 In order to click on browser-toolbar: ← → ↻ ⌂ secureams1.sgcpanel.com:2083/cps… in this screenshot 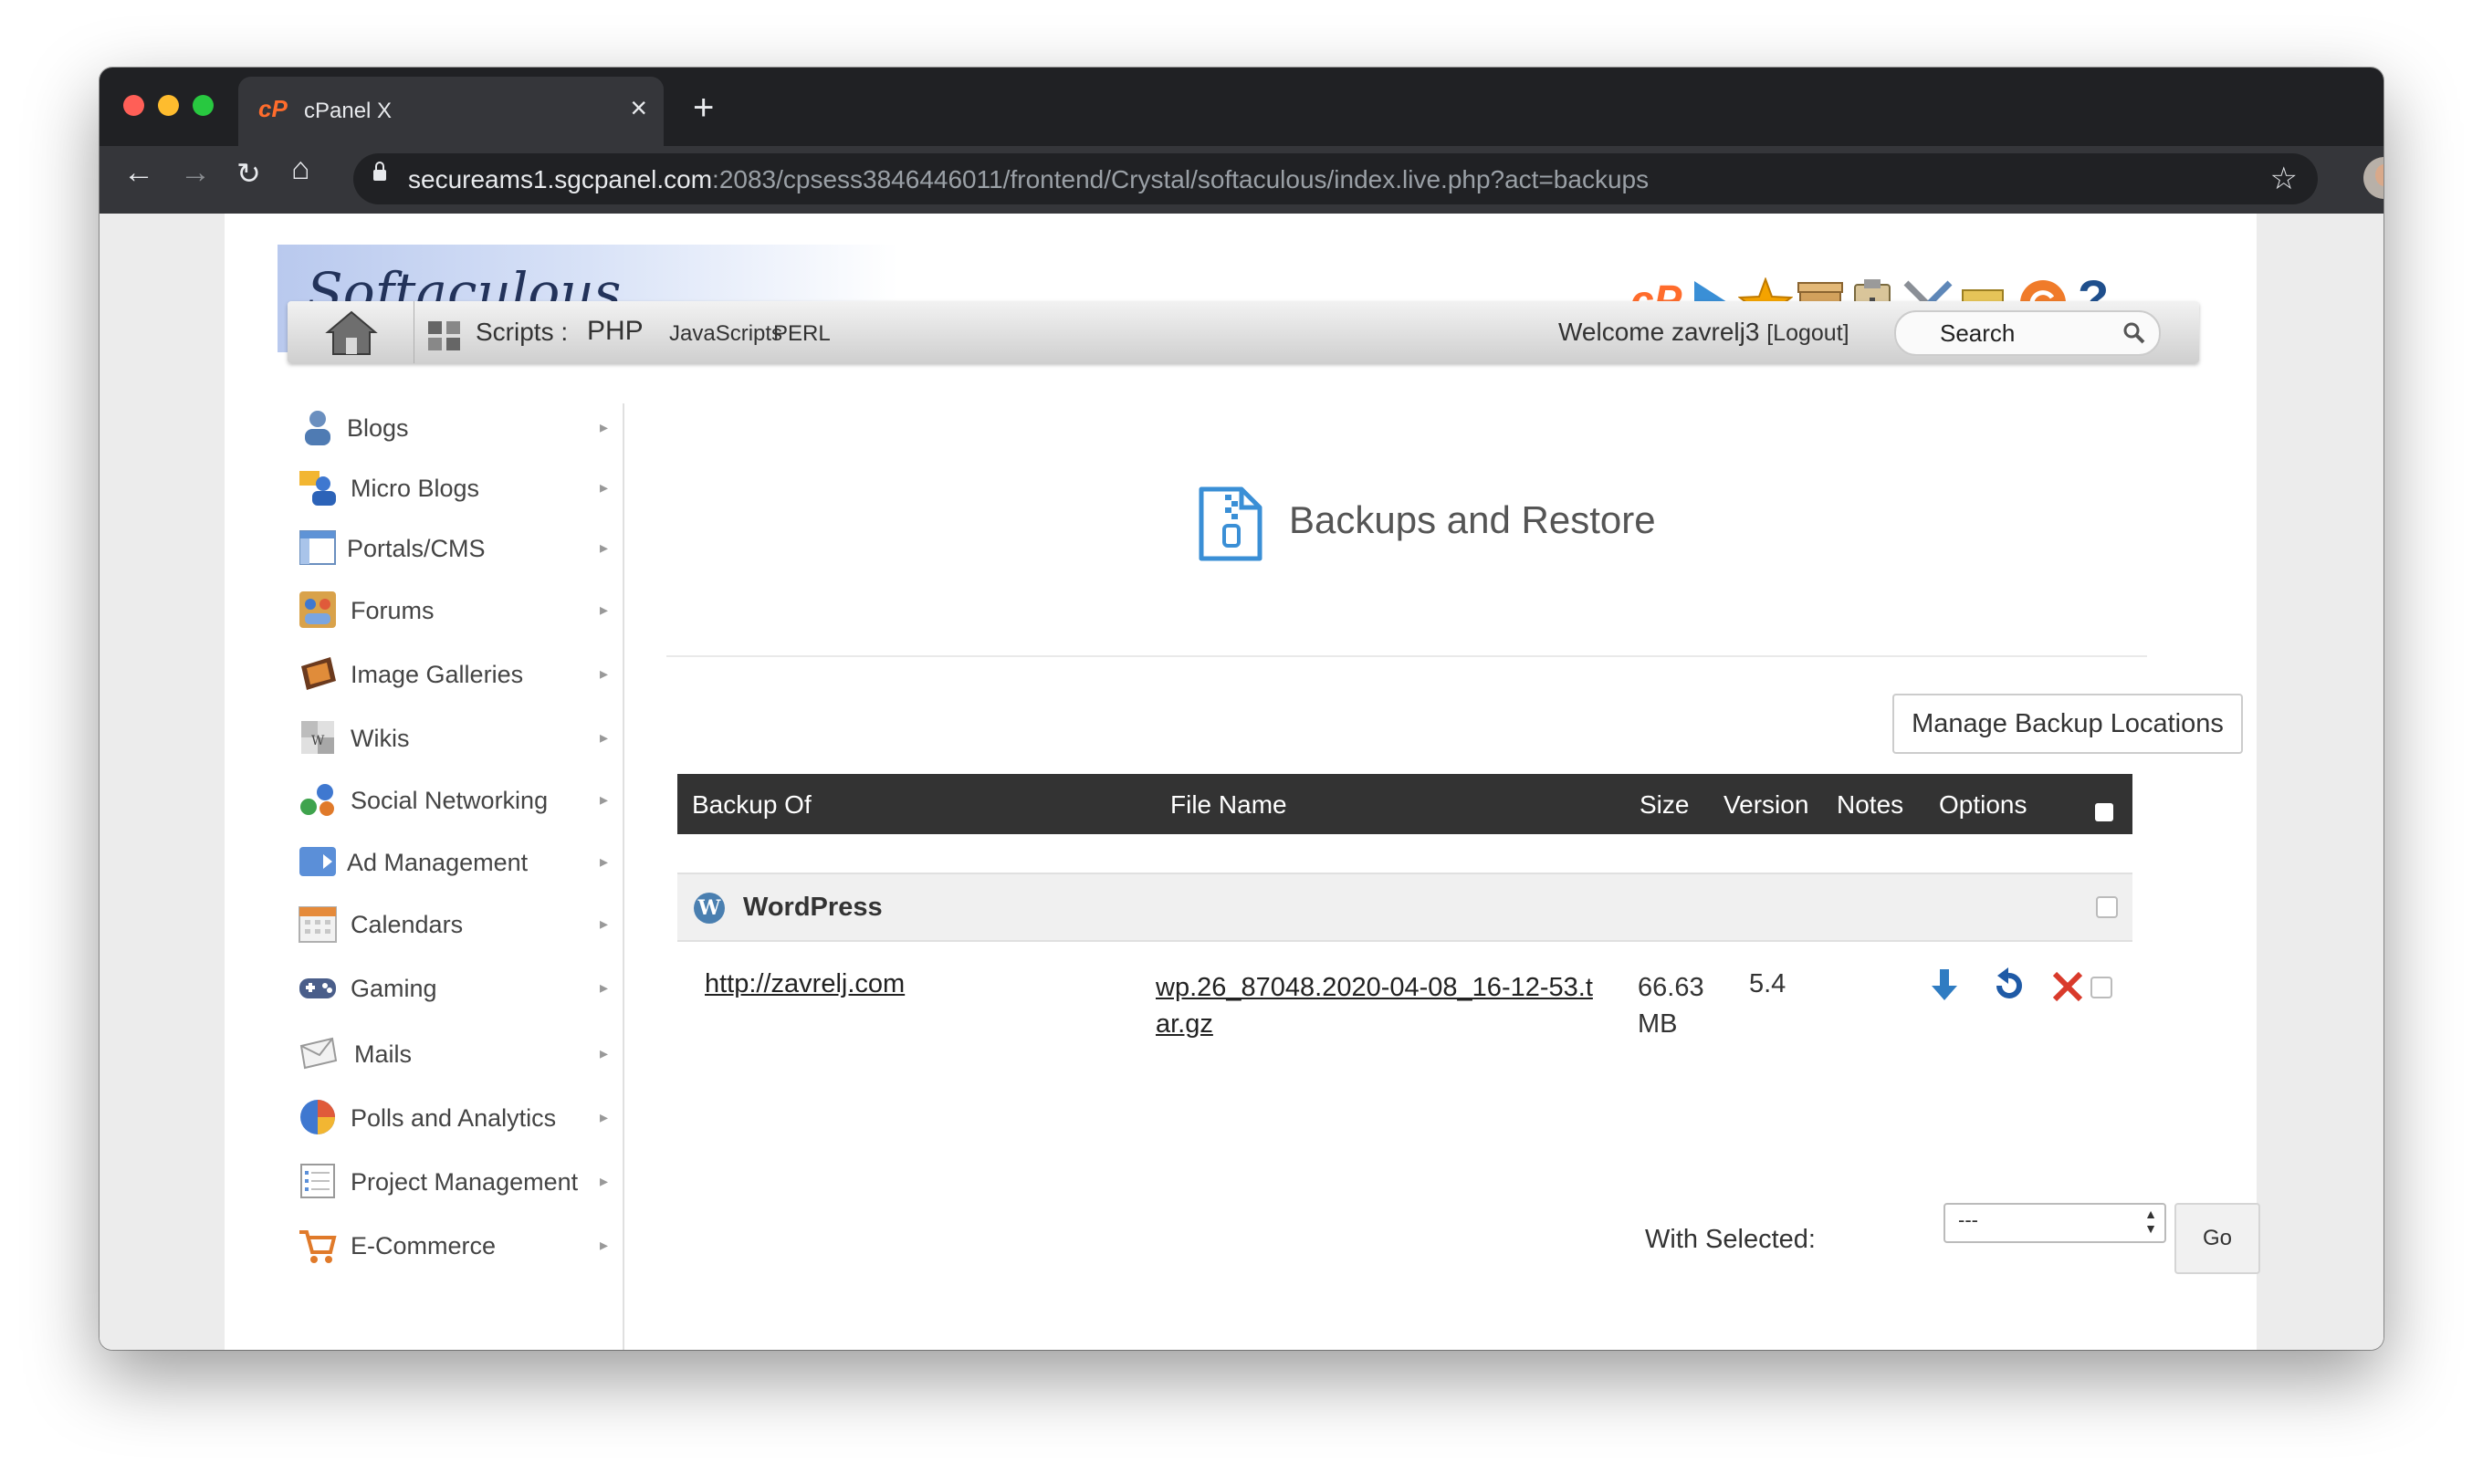, I will do `click(1241, 180)`.